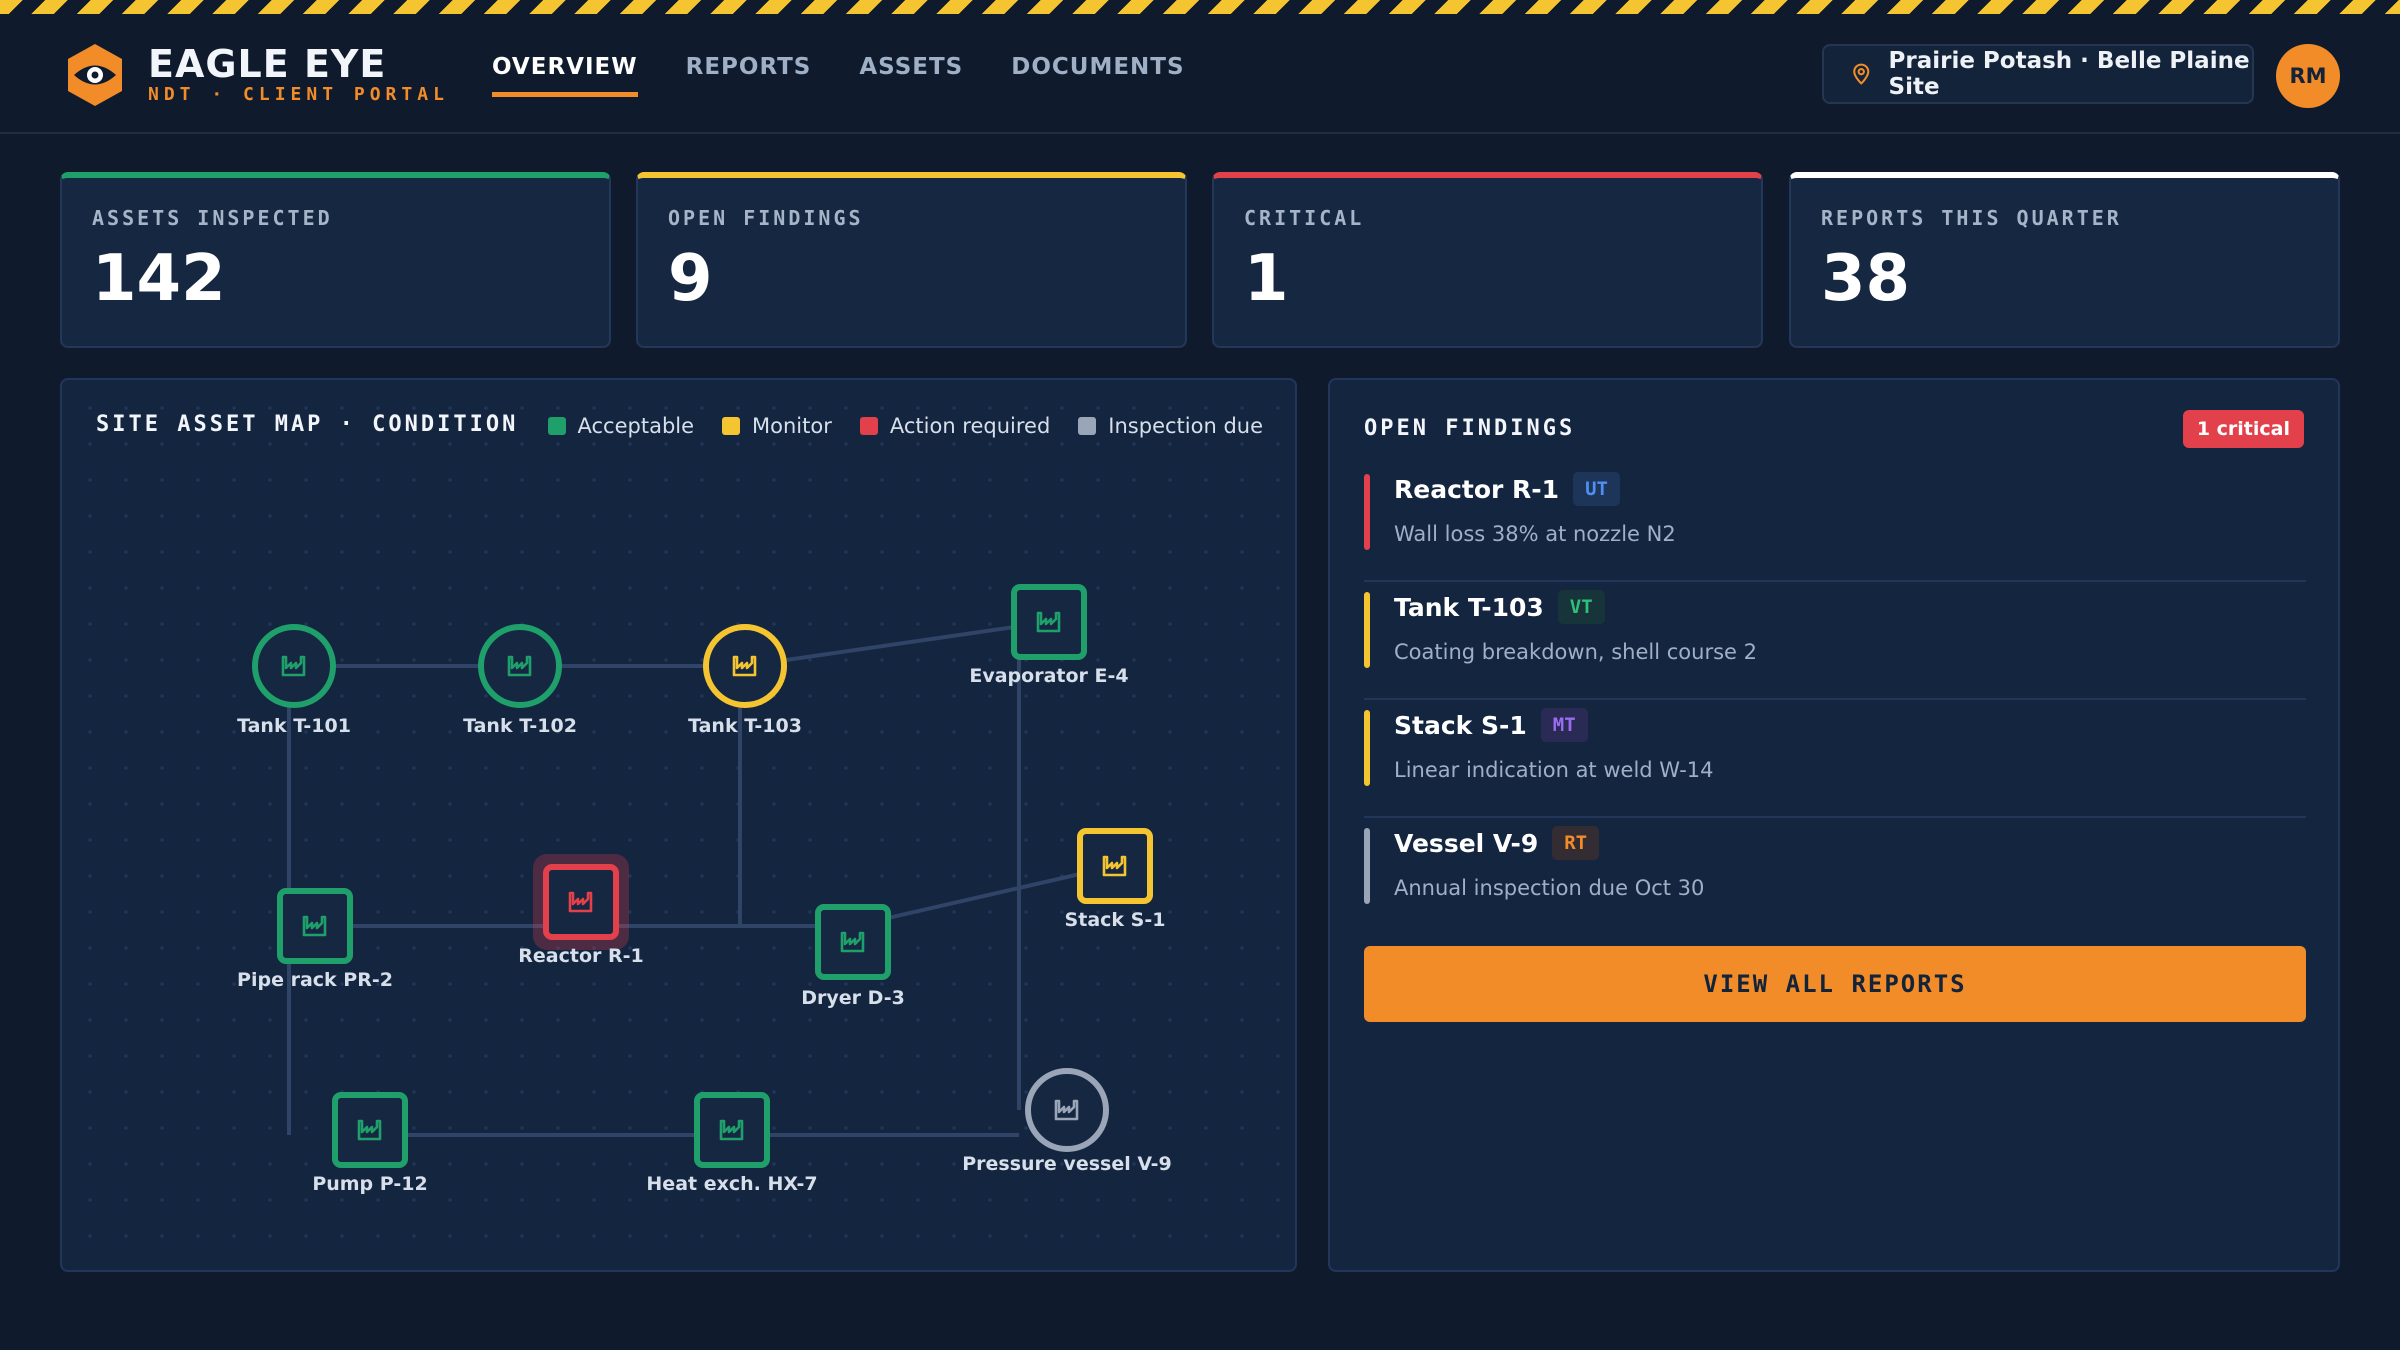 The image size is (2400, 1350). What do you see at coordinates (2069, 74) in the screenshot?
I see `site-name: Prairie Potash · Belle Plaine Site` at bounding box center [2069, 74].